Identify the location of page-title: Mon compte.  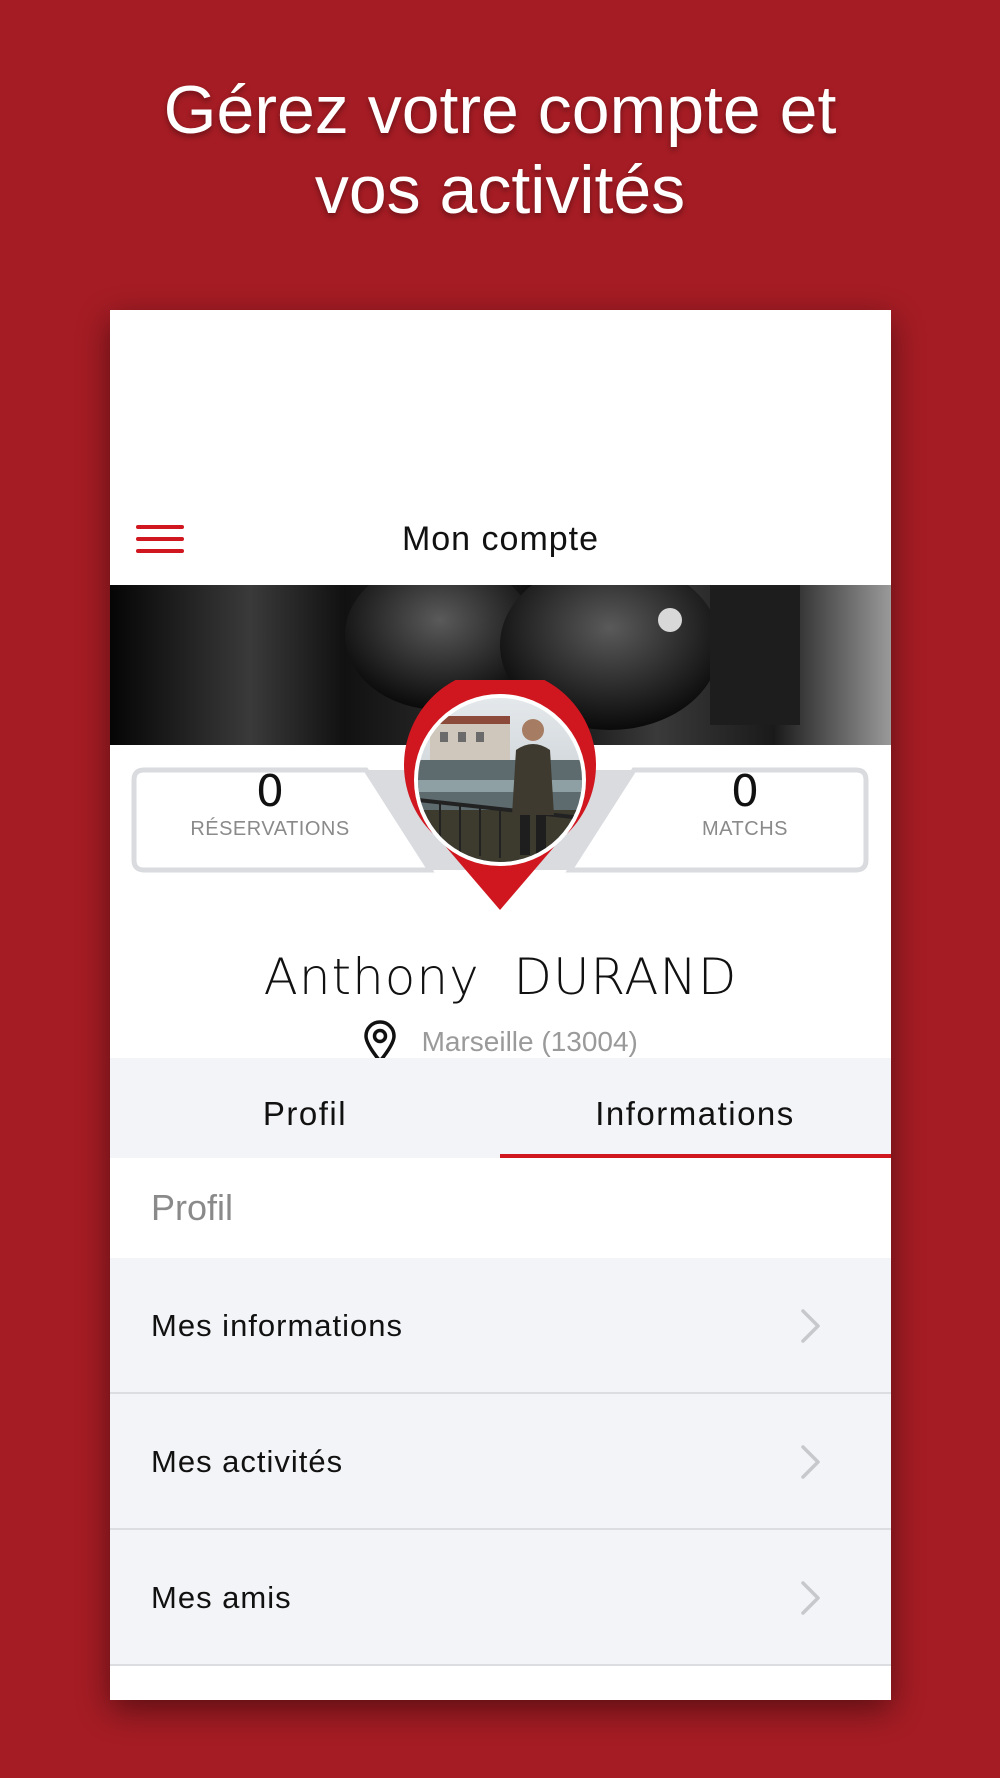
(500, 539).